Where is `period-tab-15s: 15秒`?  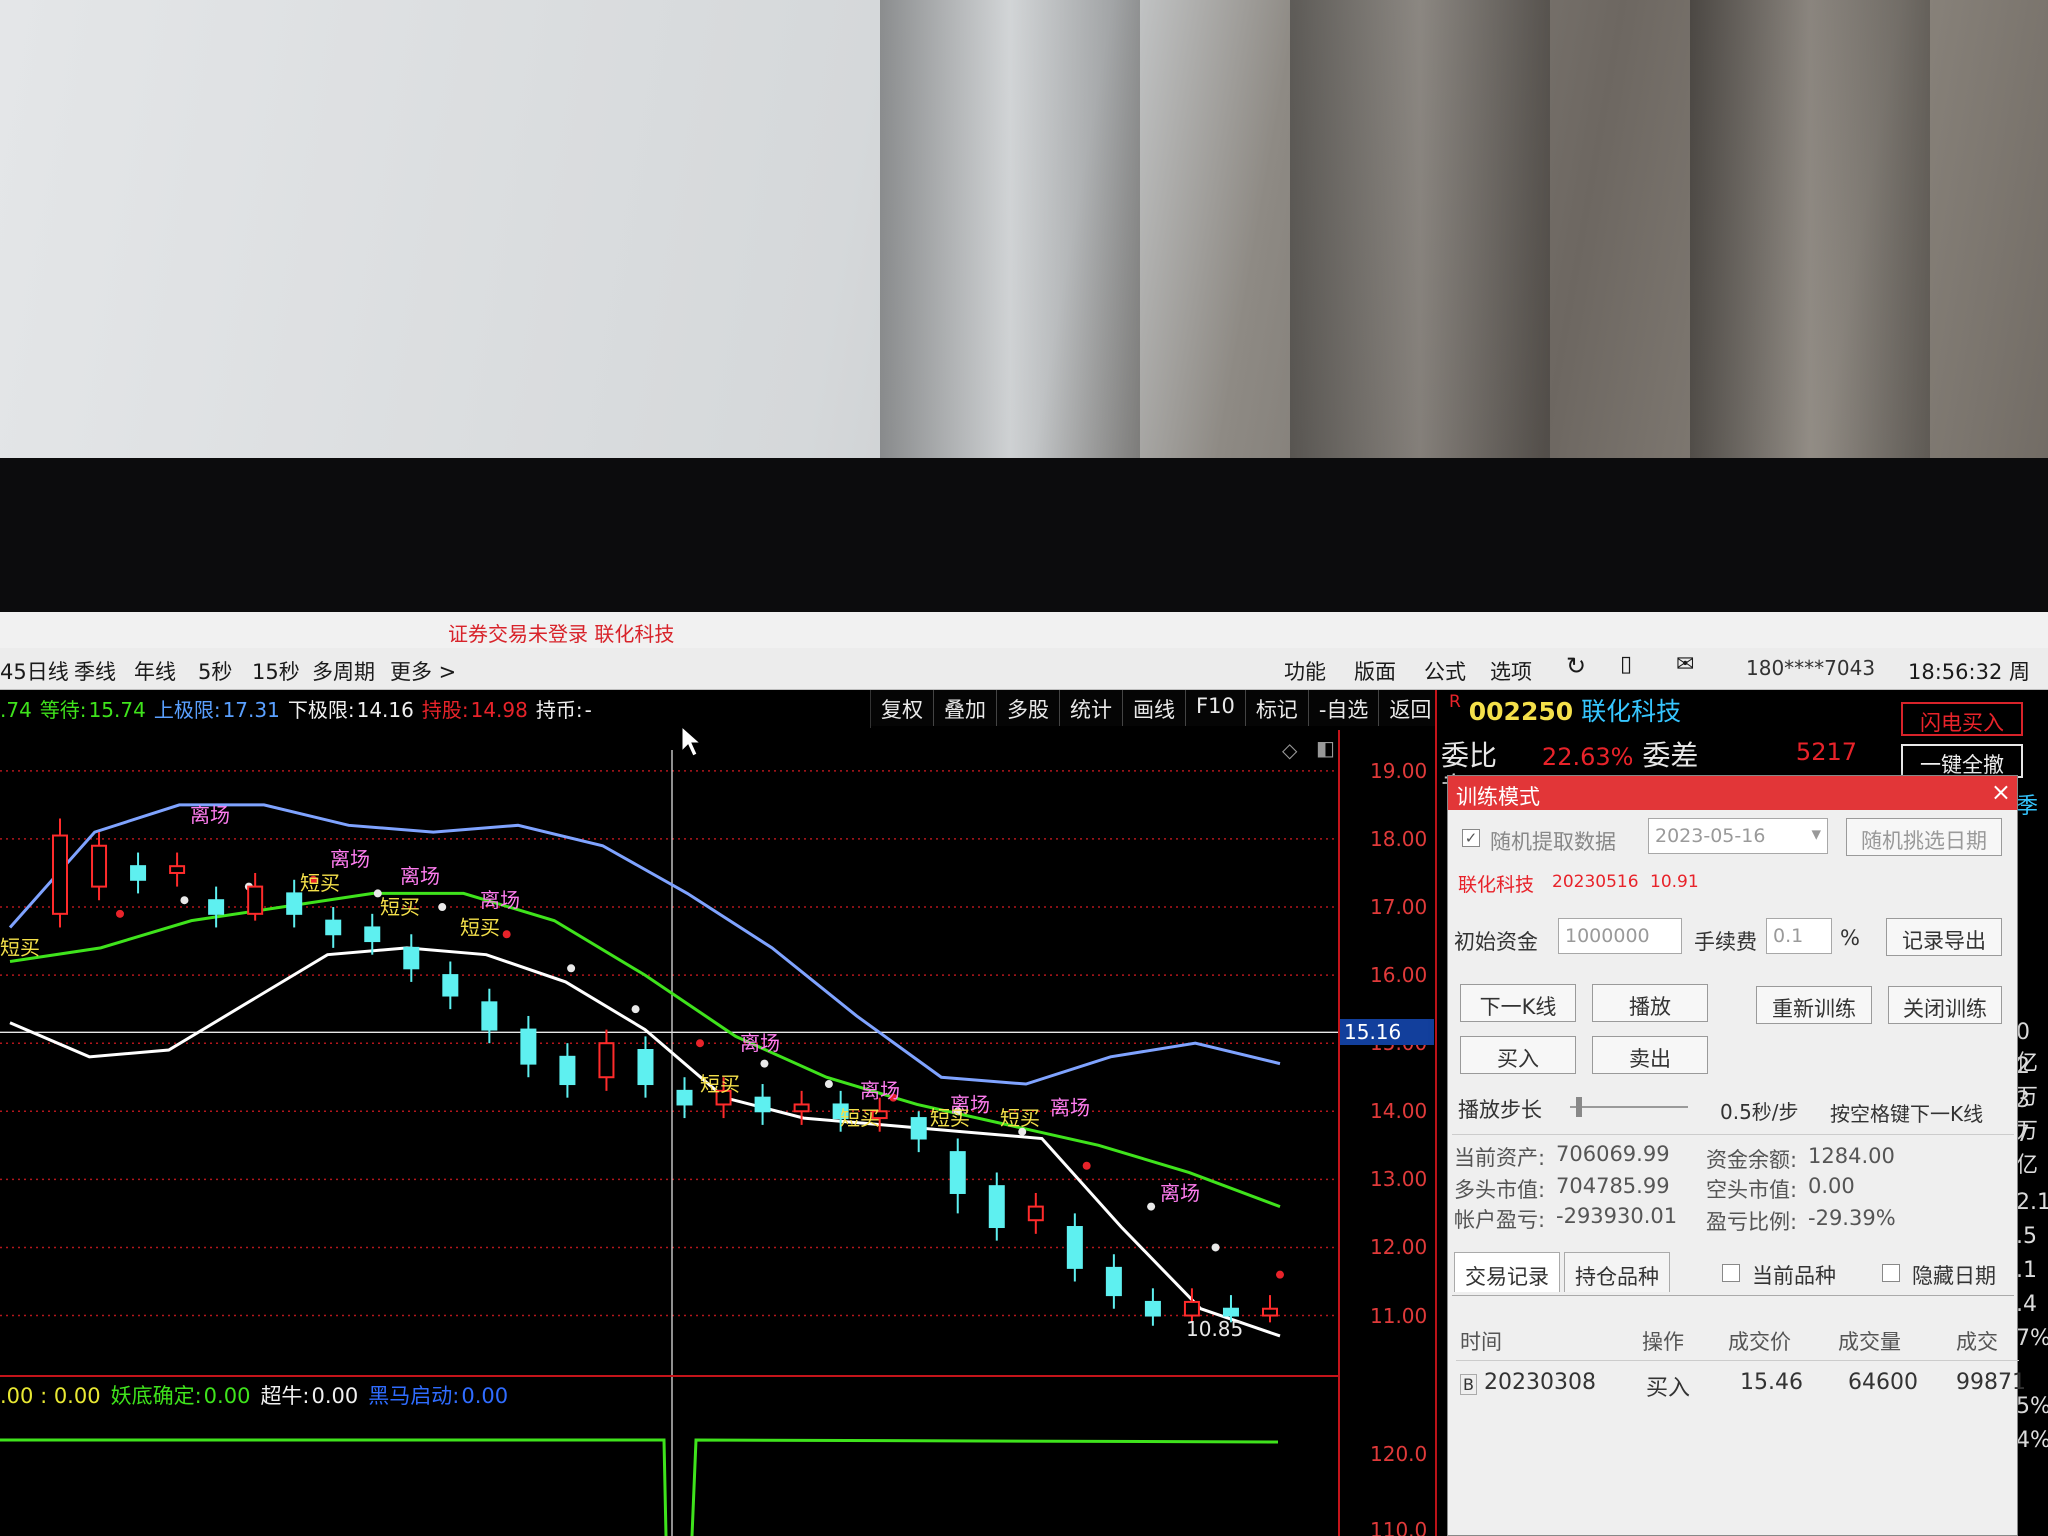
period-tab-15s: 15秒 is located at coordinates (276, 671).